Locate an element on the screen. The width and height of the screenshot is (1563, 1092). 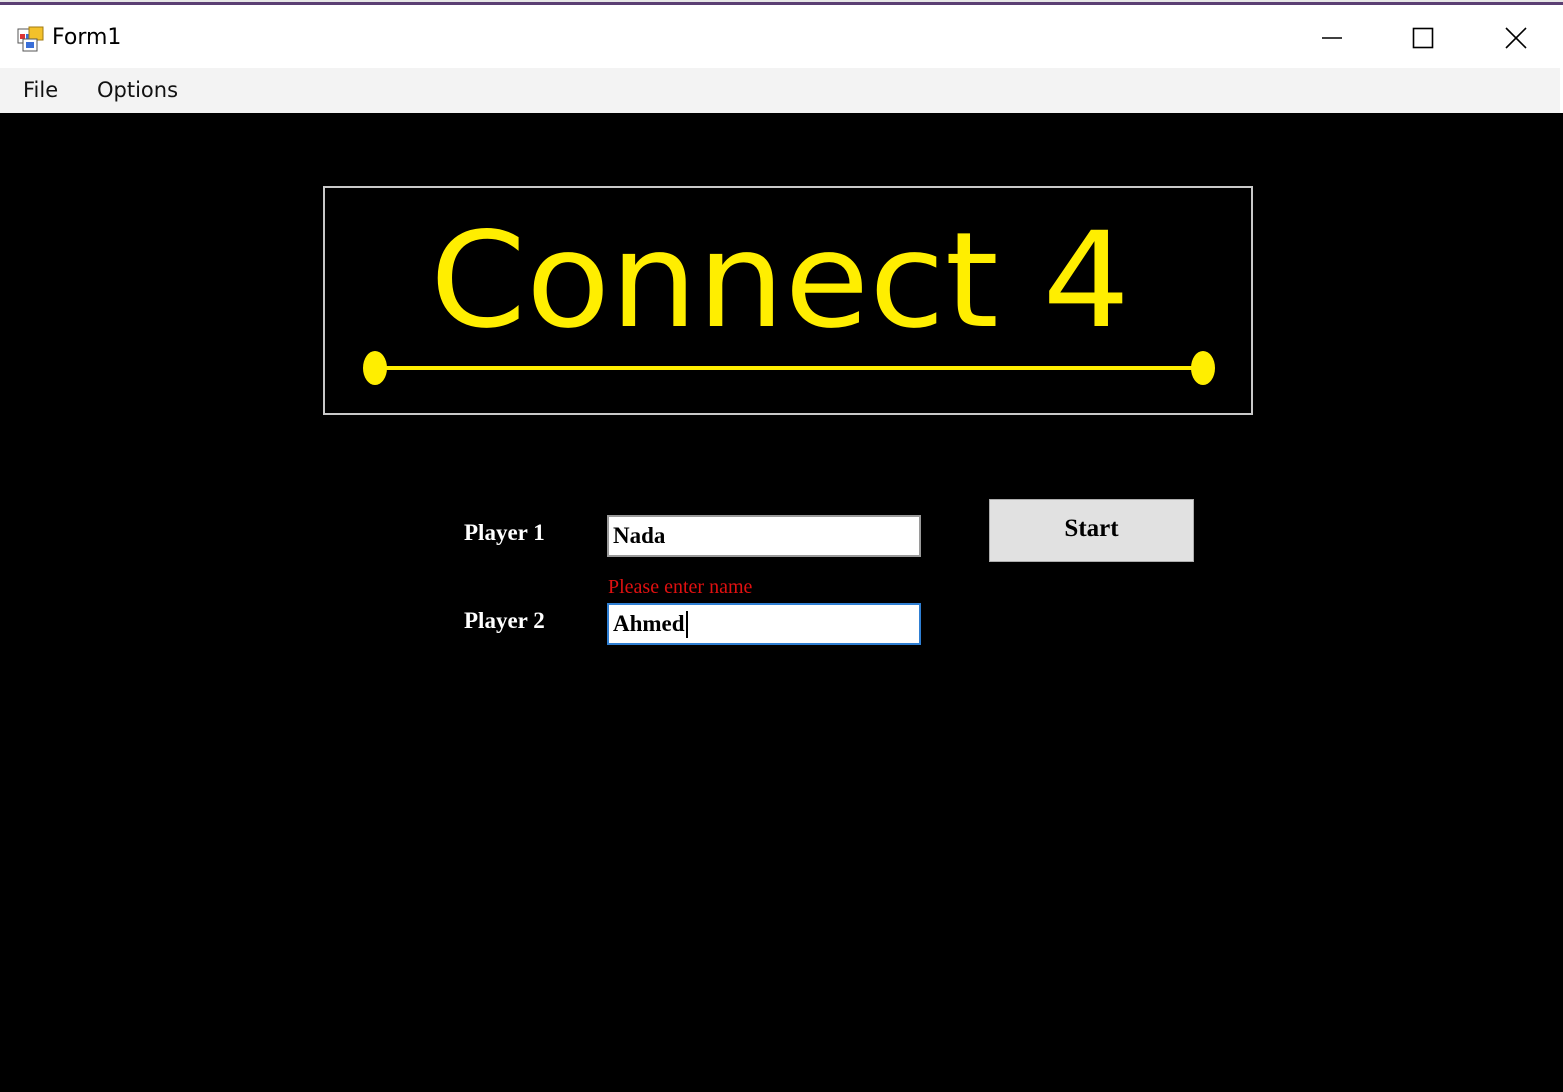
start-button: Start is located at coordinates (1091, 530).